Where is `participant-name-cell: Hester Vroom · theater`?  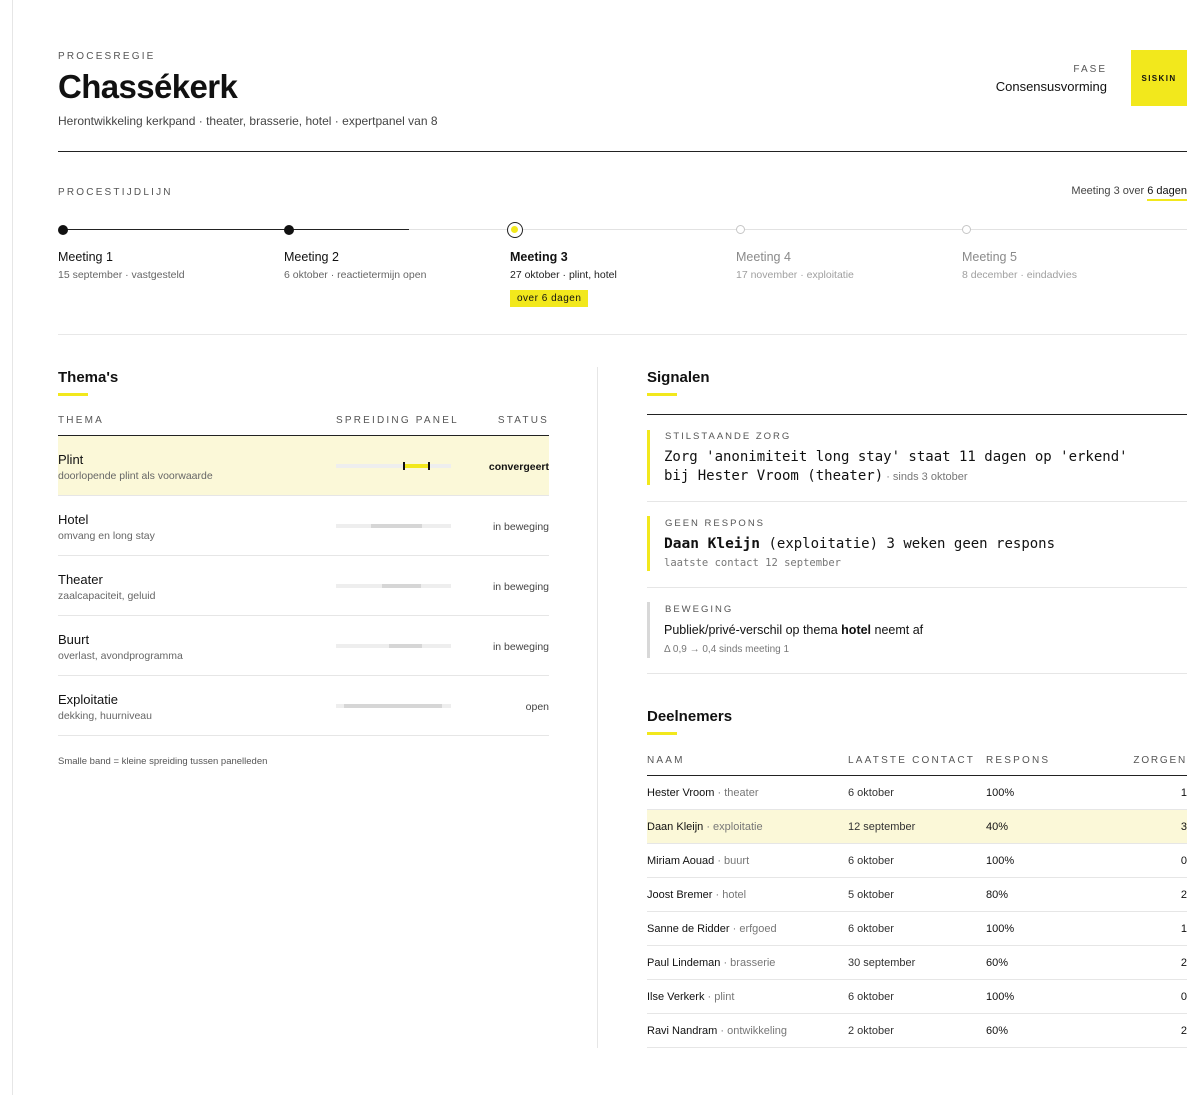
participant-name-cell: Hester Vroom · theater is located at coordinates (702, 793).